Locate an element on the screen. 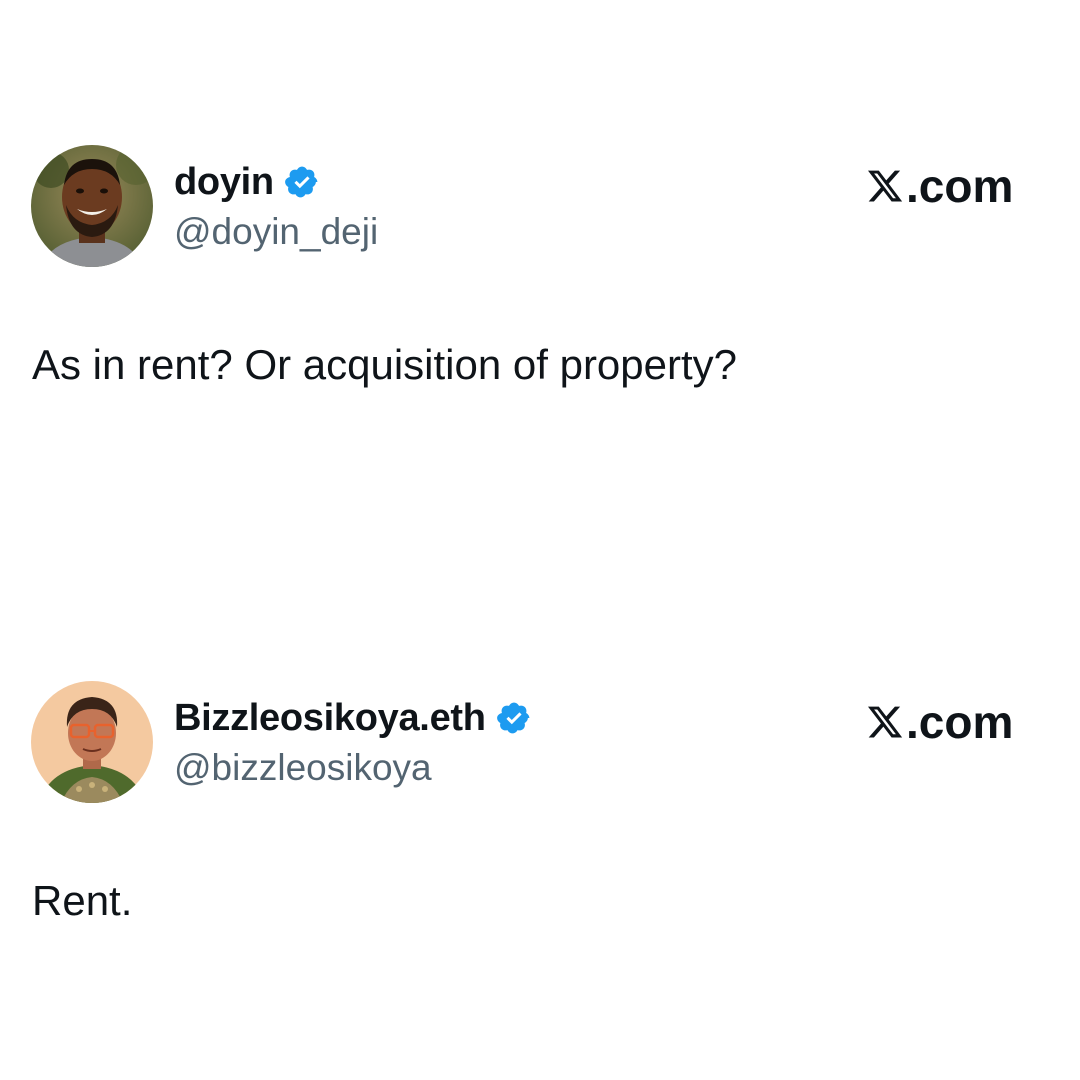 The image size is (1080, 1080). author-name-row: doyin is located at coordinates (247, 182).